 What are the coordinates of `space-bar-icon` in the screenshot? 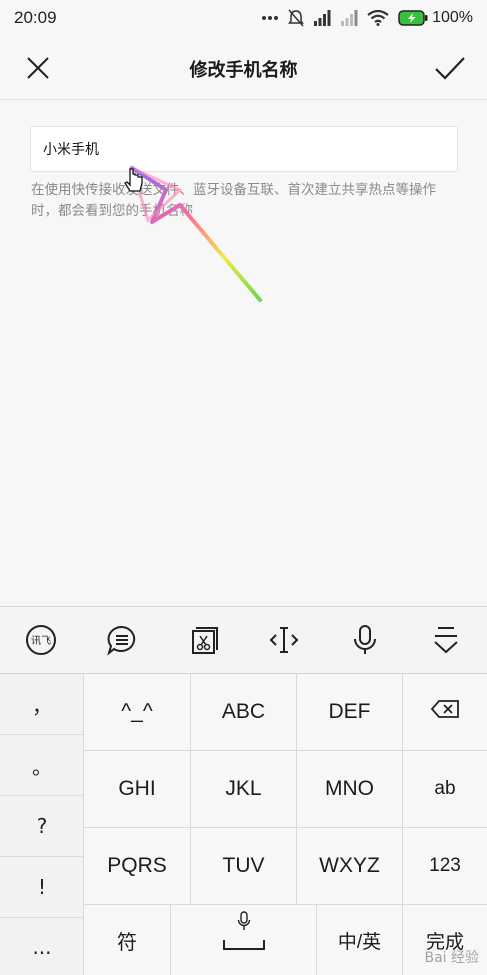 It's located at (244, 945).